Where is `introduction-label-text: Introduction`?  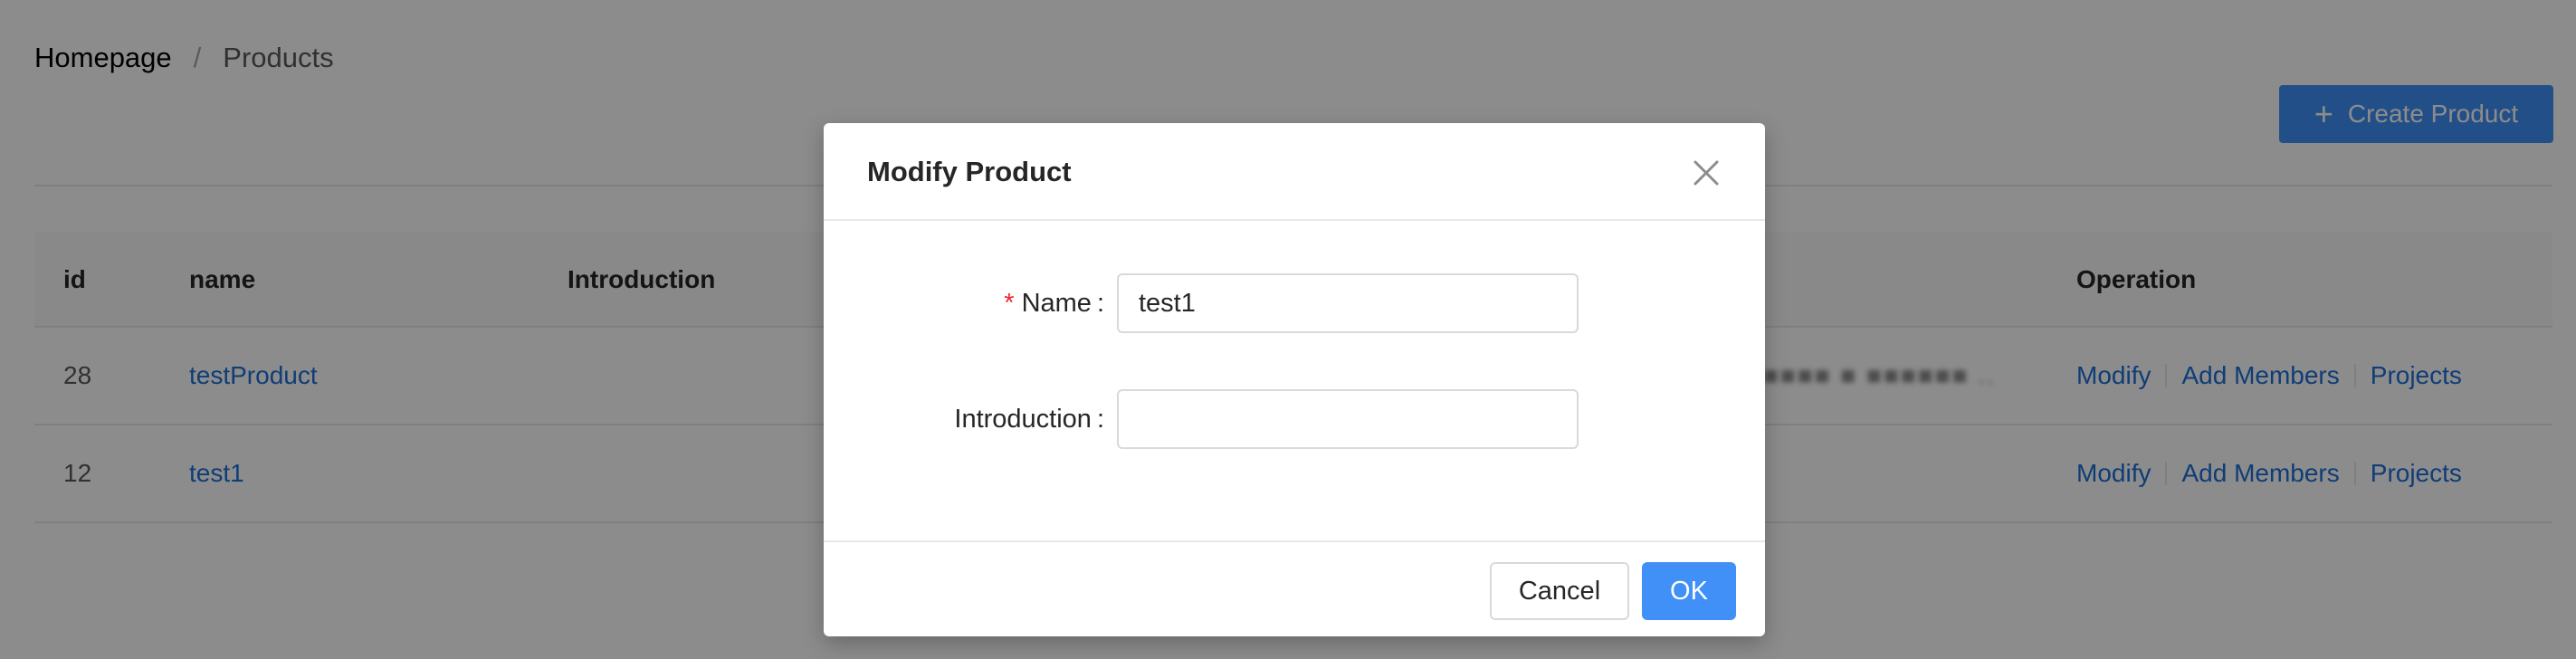
introduction-label-text: Introduction is located at coordinates (1023, 419).